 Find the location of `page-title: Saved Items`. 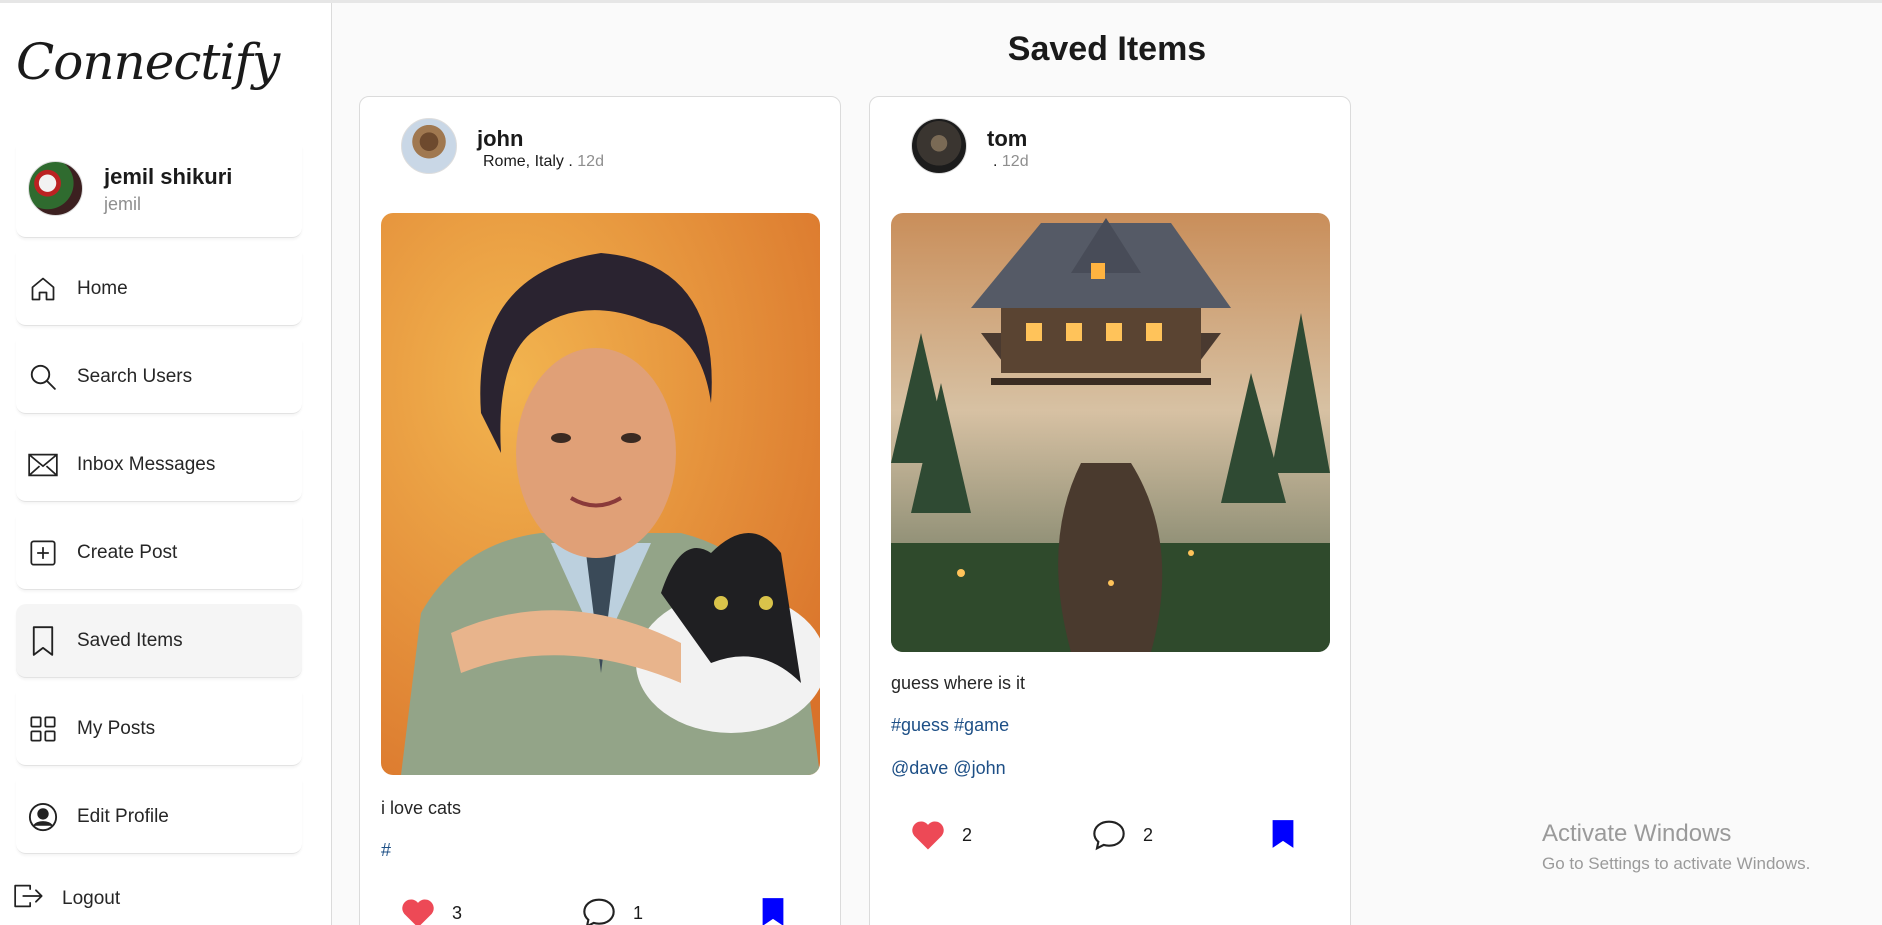

page-title: Saved Items is located at coordinates (1107, 49).